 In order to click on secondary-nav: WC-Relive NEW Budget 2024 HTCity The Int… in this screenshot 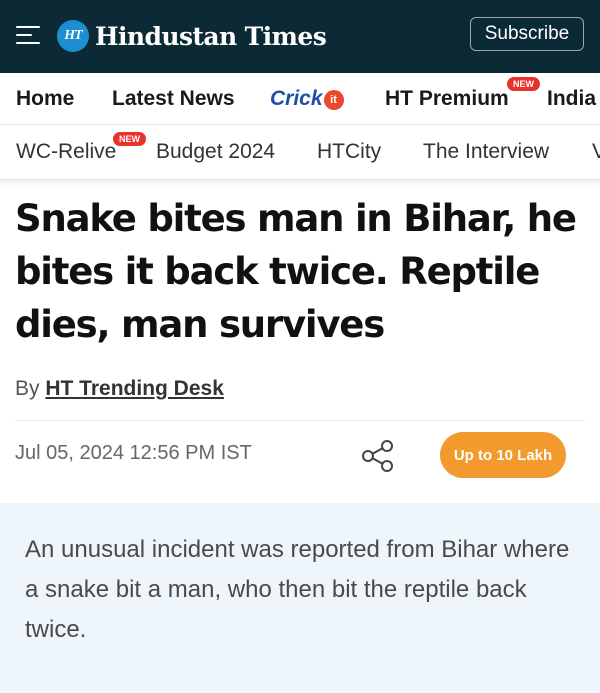, I will do `click(300, 153)`.